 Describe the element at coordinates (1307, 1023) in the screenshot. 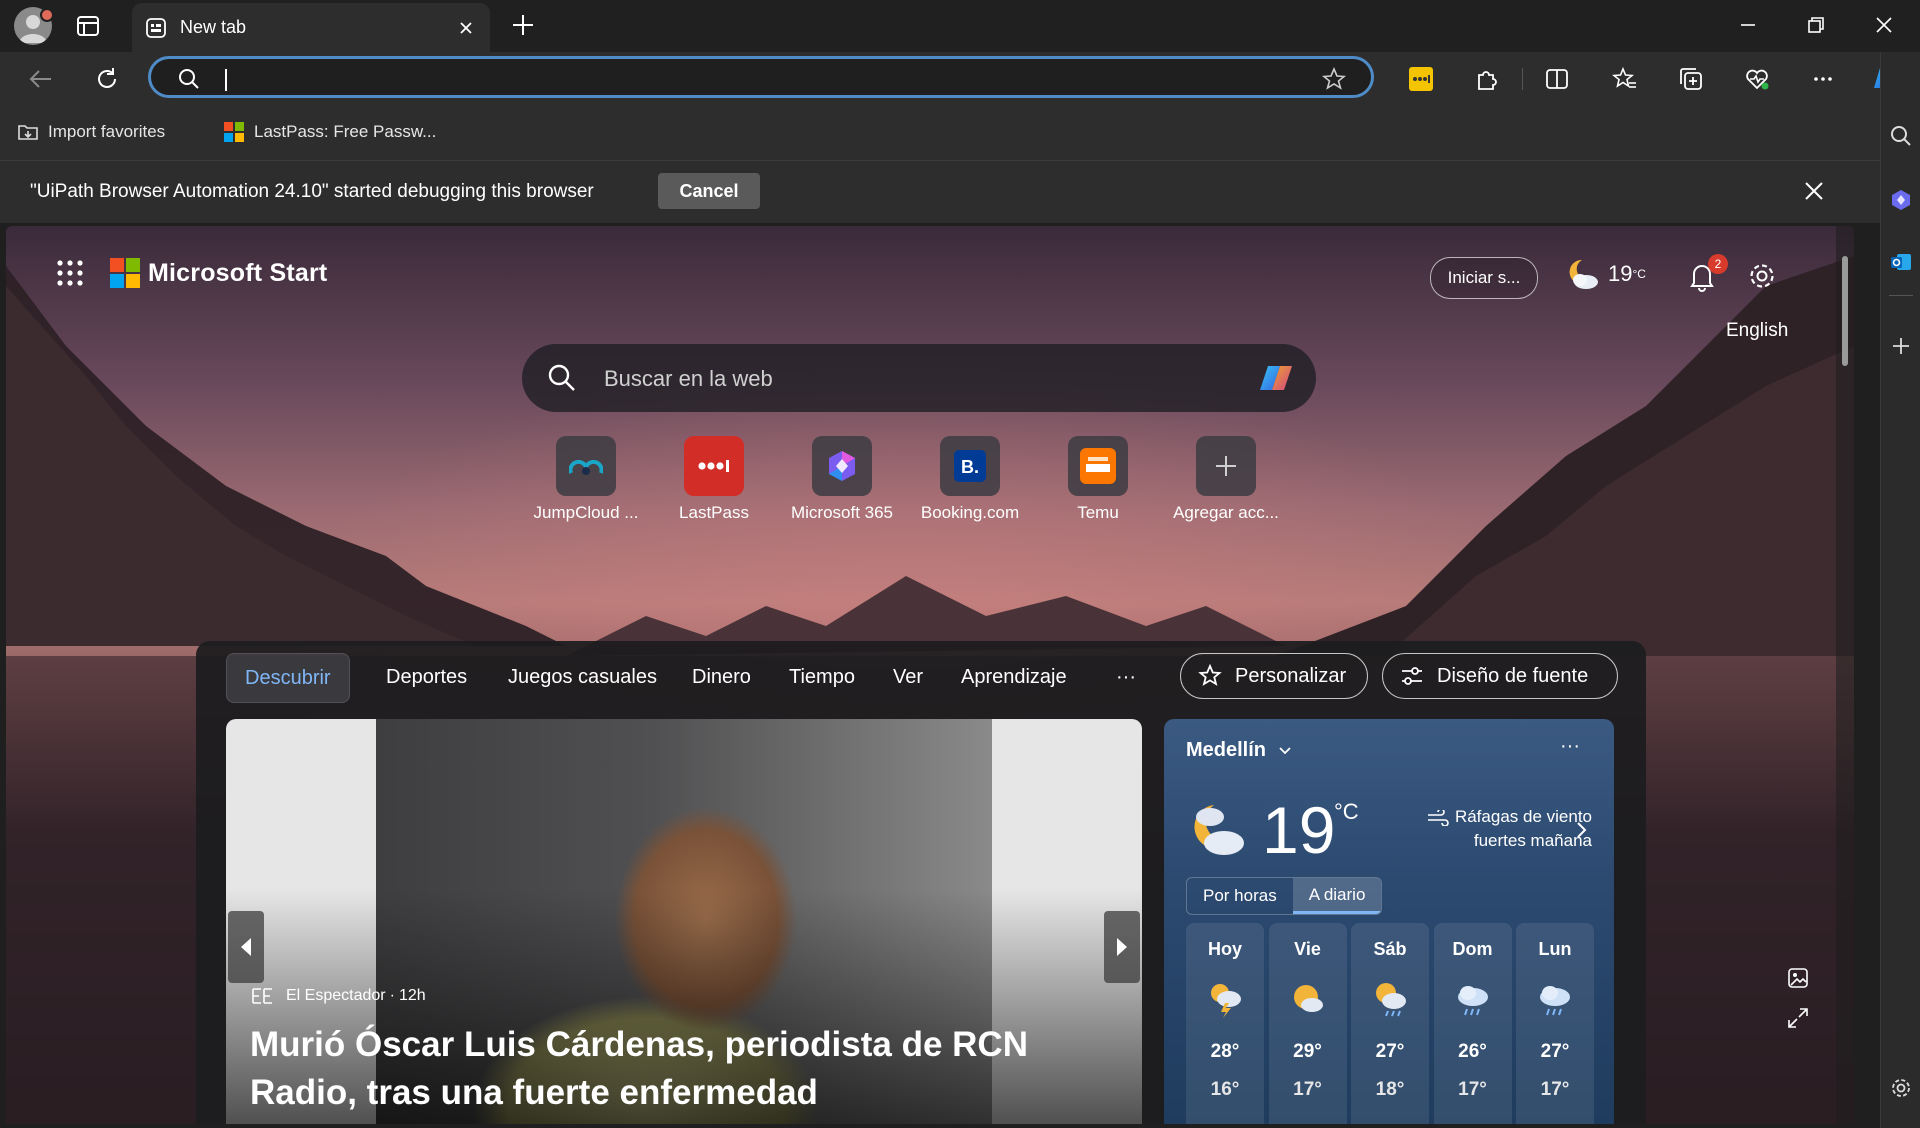

I see `forecast-day: Vie 29° 17°` at that location.